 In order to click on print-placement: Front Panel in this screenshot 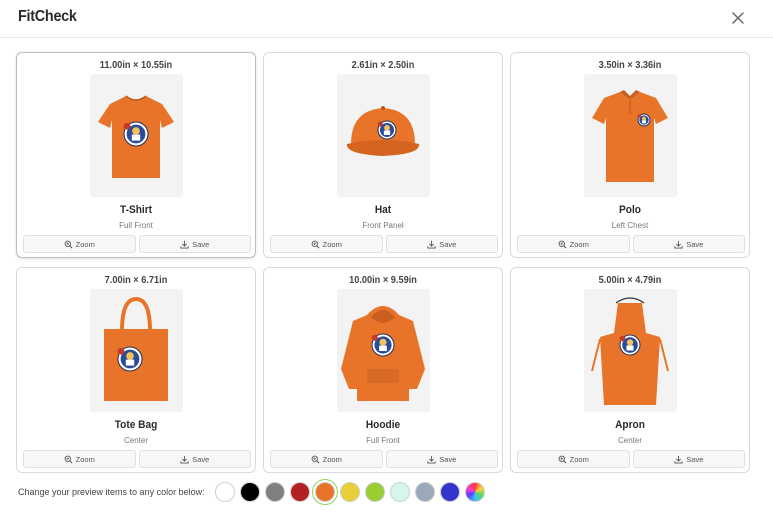, I will do `click(383, 225)`.